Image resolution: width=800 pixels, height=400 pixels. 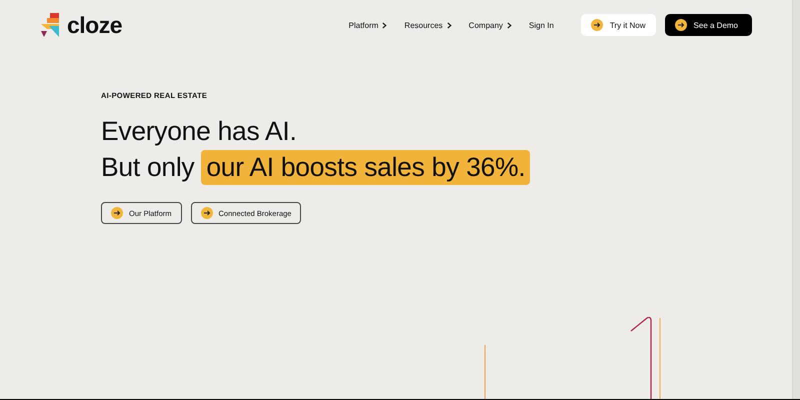 I want to click on headline-text: But only, so click(x=147, y=167).